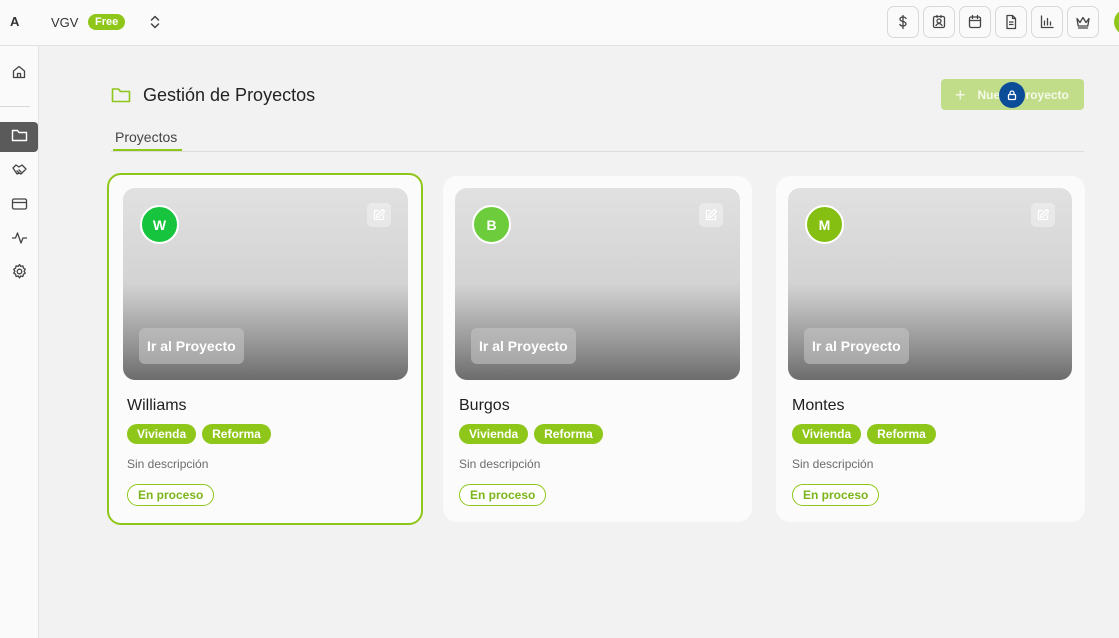  I want to click on tab-projects: Proyectos, so click(146, 137).